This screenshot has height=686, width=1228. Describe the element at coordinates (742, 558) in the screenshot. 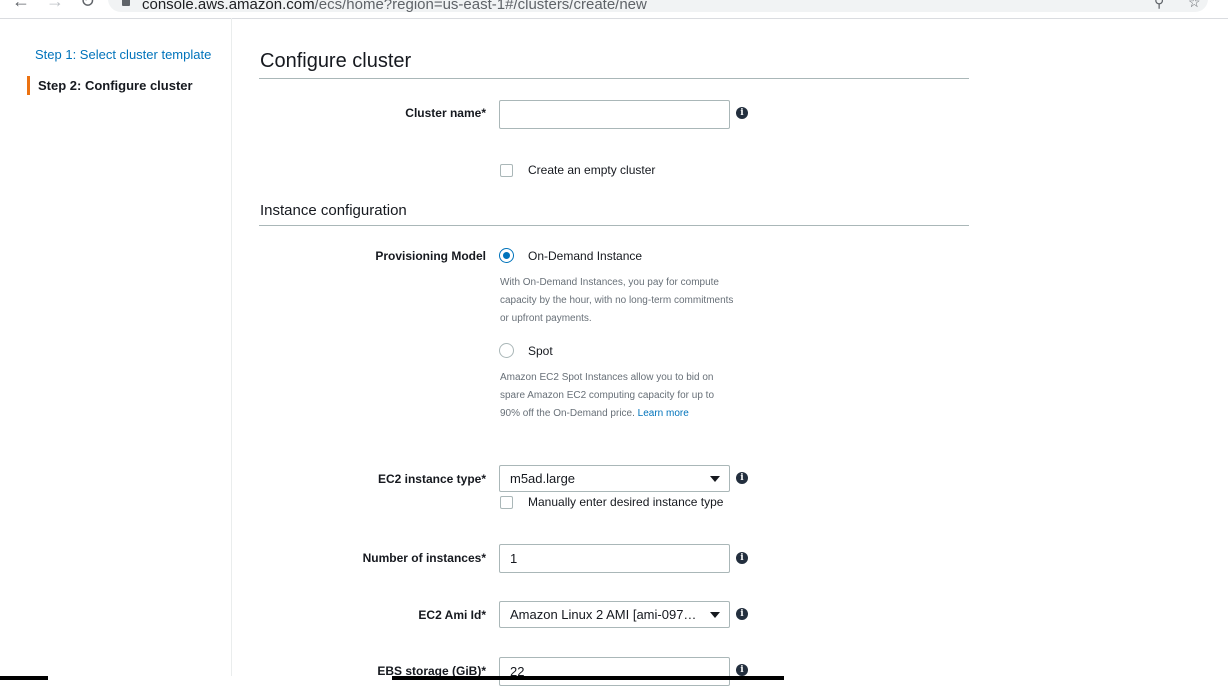

I see `num-instances-info-icon: i` at that location.